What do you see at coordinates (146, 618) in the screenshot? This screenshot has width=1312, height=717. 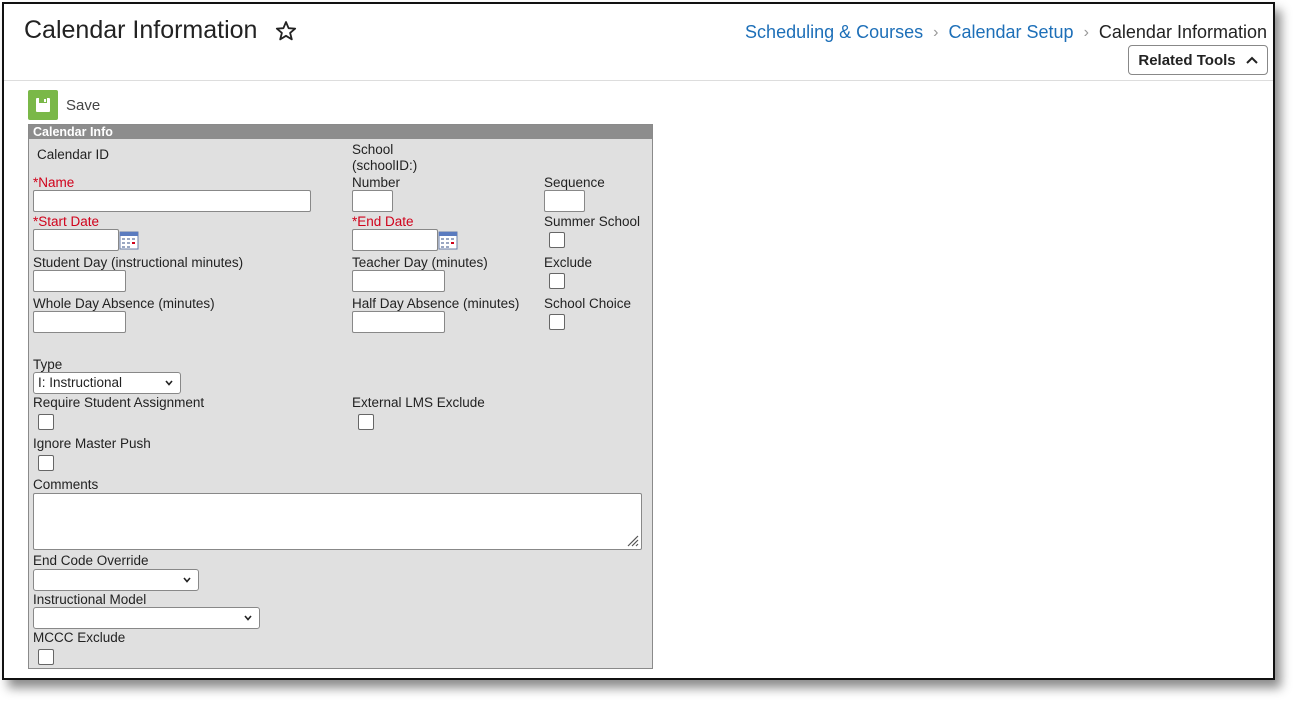 I see `instructional-model-select` at bounding box center [146, 618].